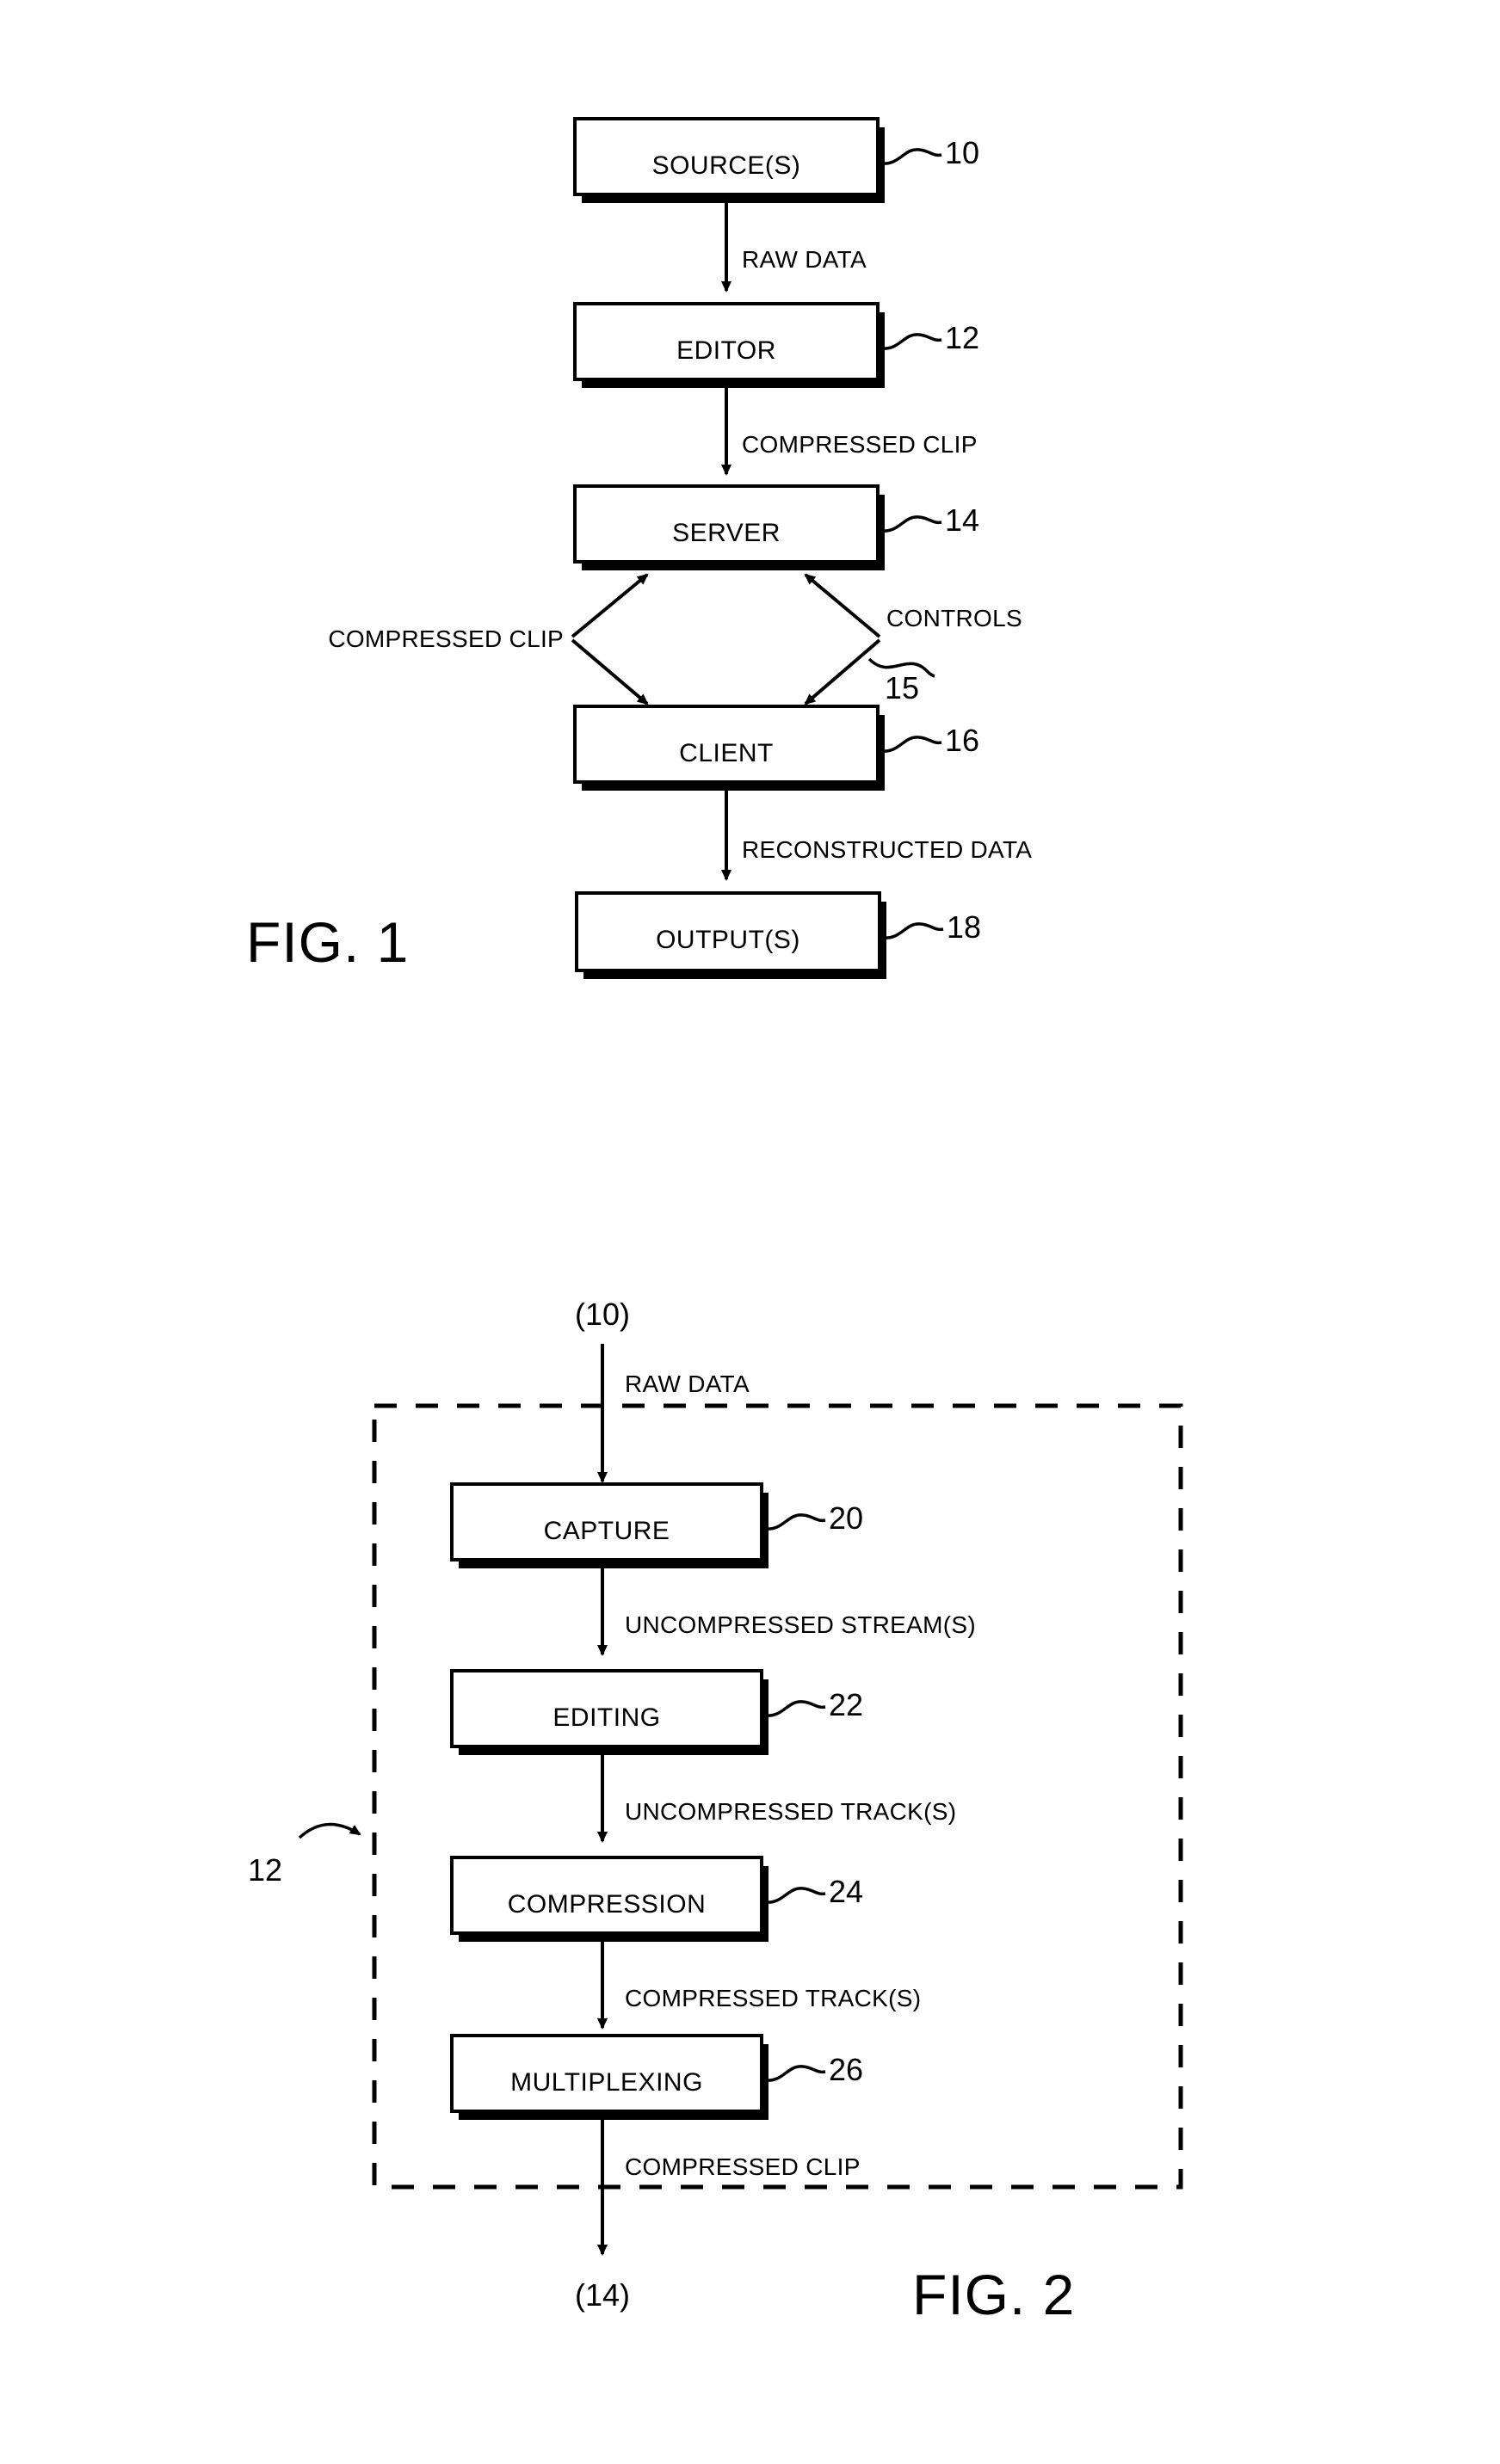 Image resolution: width=1500 pixels, height=2464 pixels. What do you see at coordinates (265, 1870) in the screenshot?
I see `svg-text: 12` at bounding box center [265, 1870].